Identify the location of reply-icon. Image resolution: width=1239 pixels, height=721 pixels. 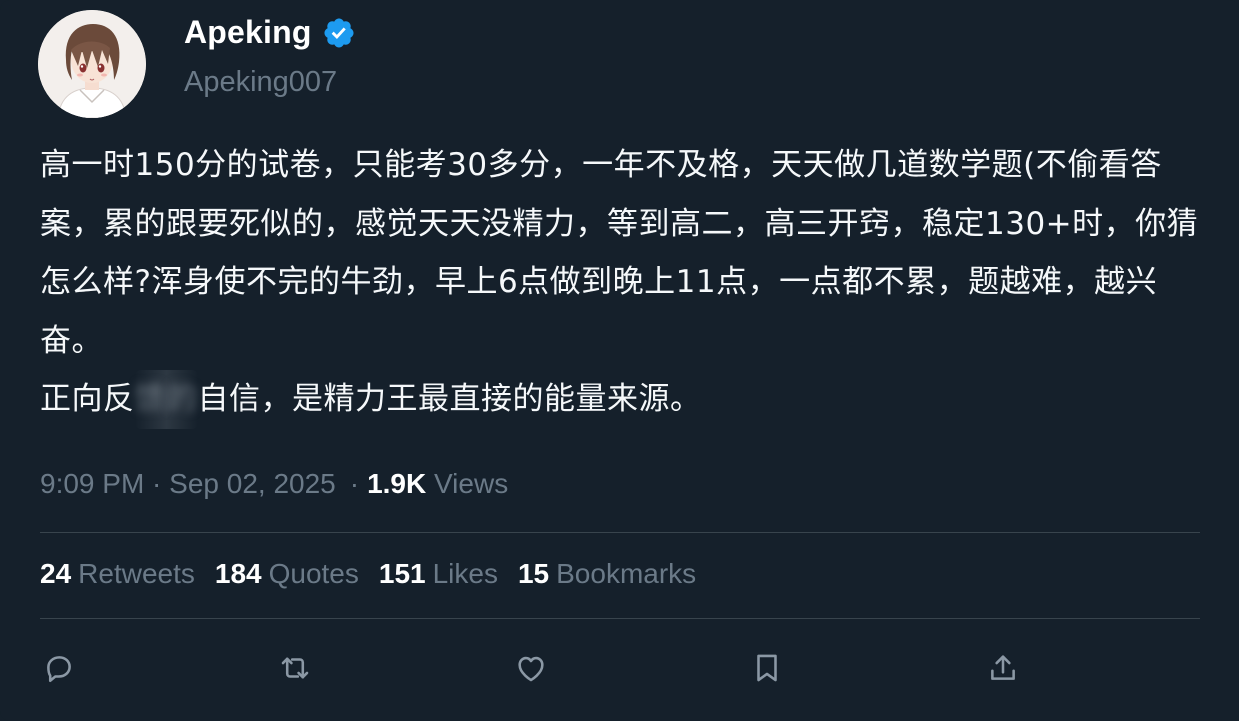
(59, 669).